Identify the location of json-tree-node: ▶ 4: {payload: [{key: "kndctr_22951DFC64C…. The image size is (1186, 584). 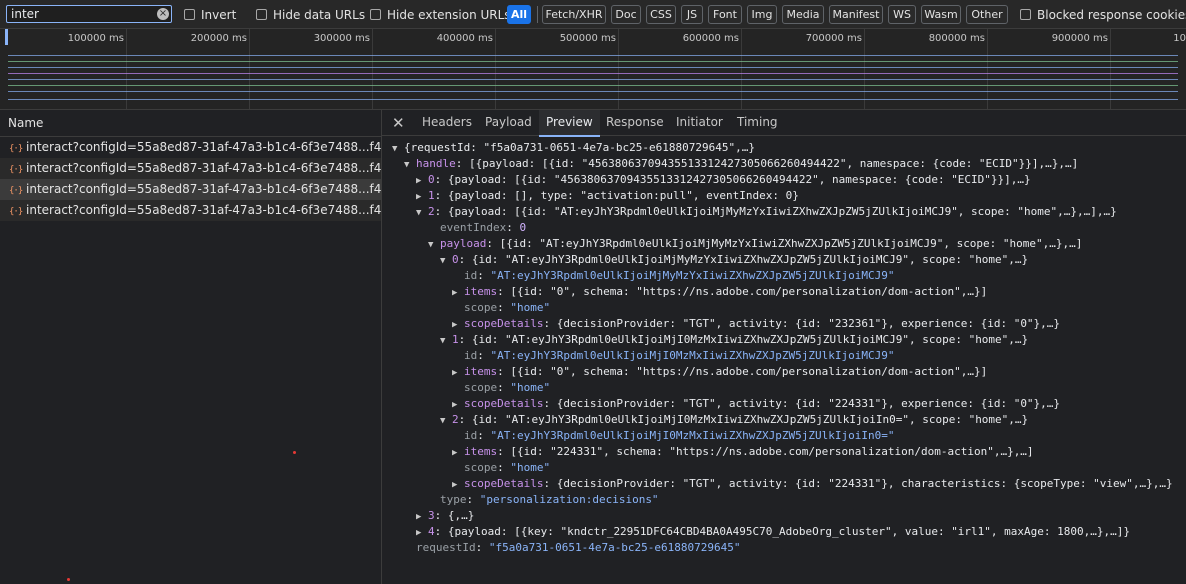
(773, 532).